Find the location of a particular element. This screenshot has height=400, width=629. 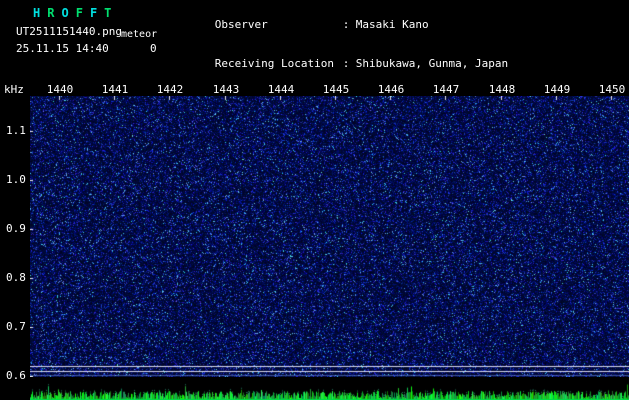

app-title: HROFFT is located at coordinates (75, 13).